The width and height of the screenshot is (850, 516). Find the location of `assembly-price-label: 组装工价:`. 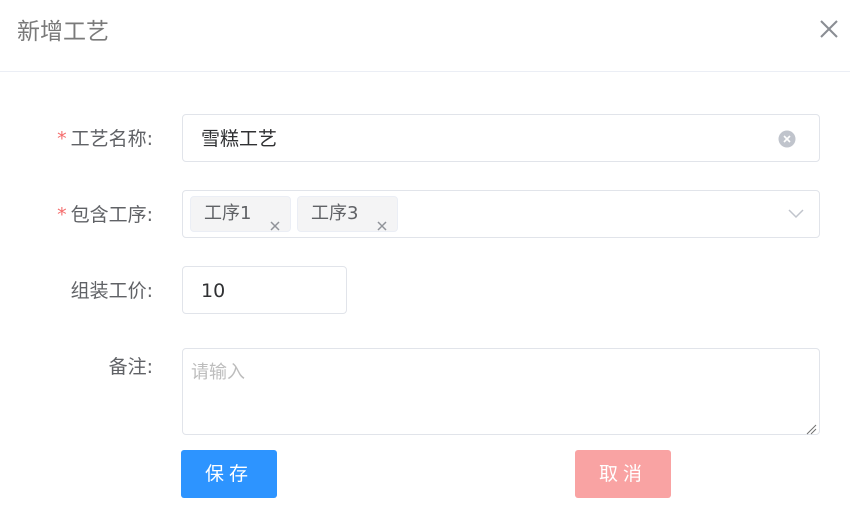

assembly-price-label: 组装工价: is located at coordinates (111, 291).